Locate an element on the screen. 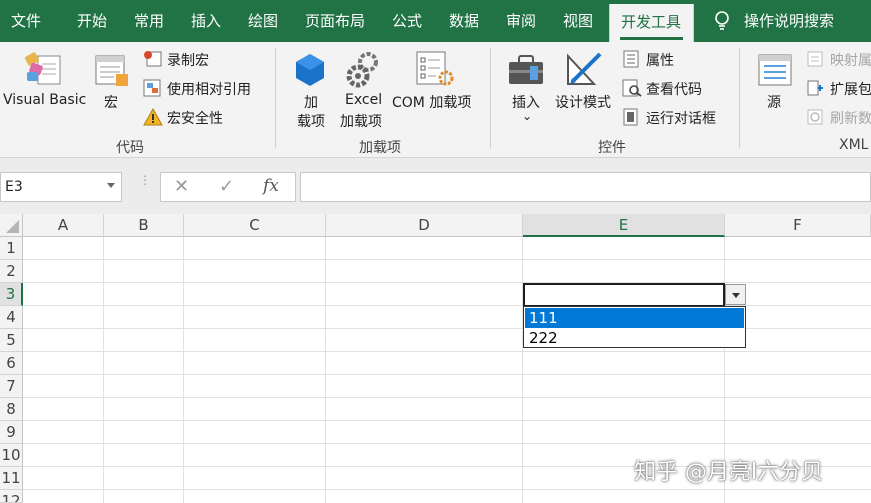 The height and width of the screenshot is (503, 871). refresh-icon is located at coordinates (815, 117).